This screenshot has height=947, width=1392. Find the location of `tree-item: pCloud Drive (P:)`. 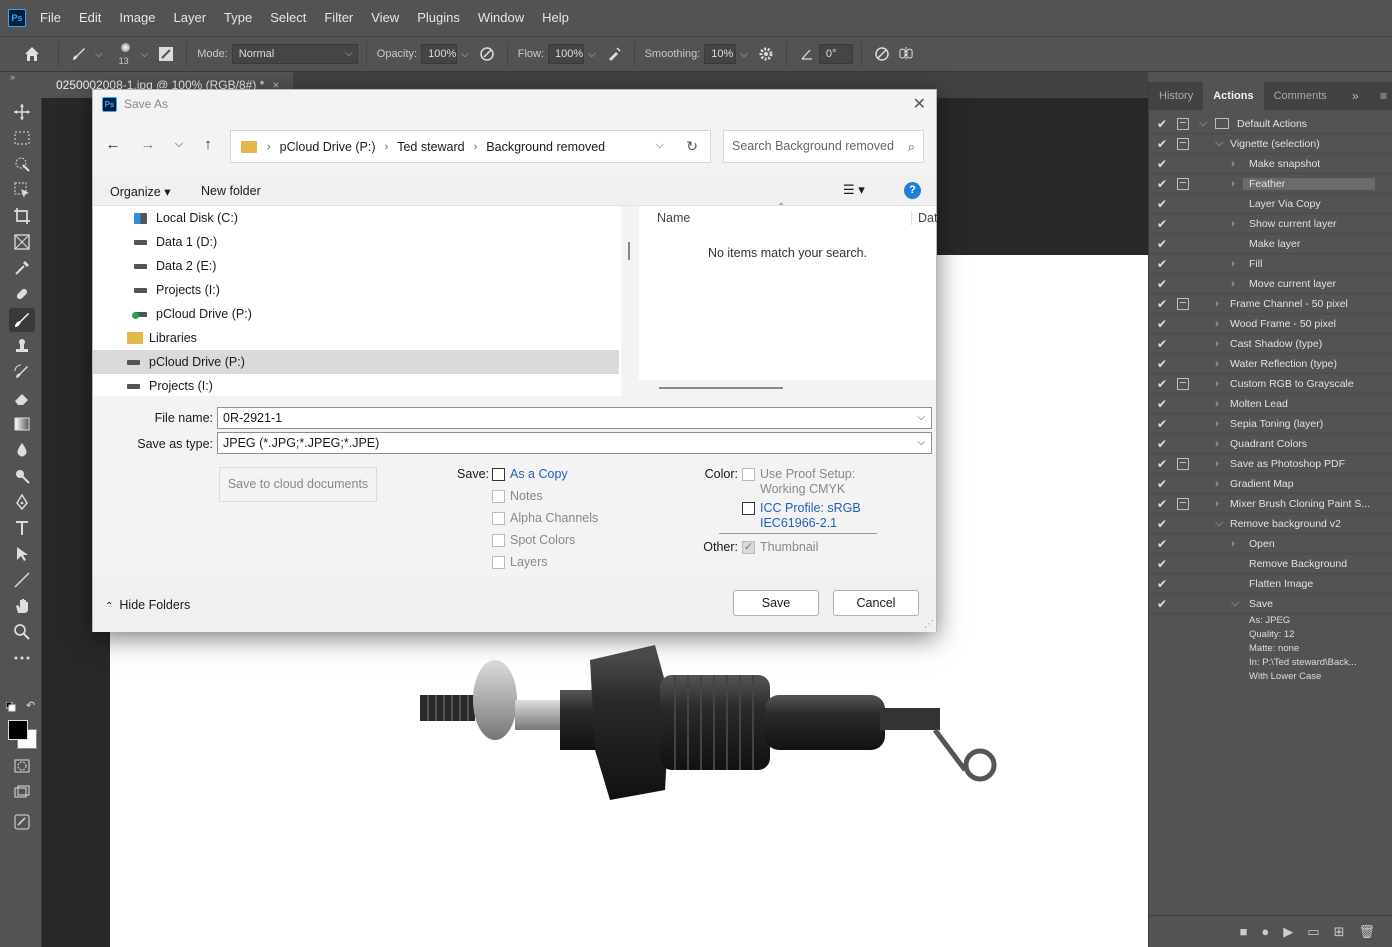

tree-item: pCloud Drive (P:) is located at coordinates (356, 362).